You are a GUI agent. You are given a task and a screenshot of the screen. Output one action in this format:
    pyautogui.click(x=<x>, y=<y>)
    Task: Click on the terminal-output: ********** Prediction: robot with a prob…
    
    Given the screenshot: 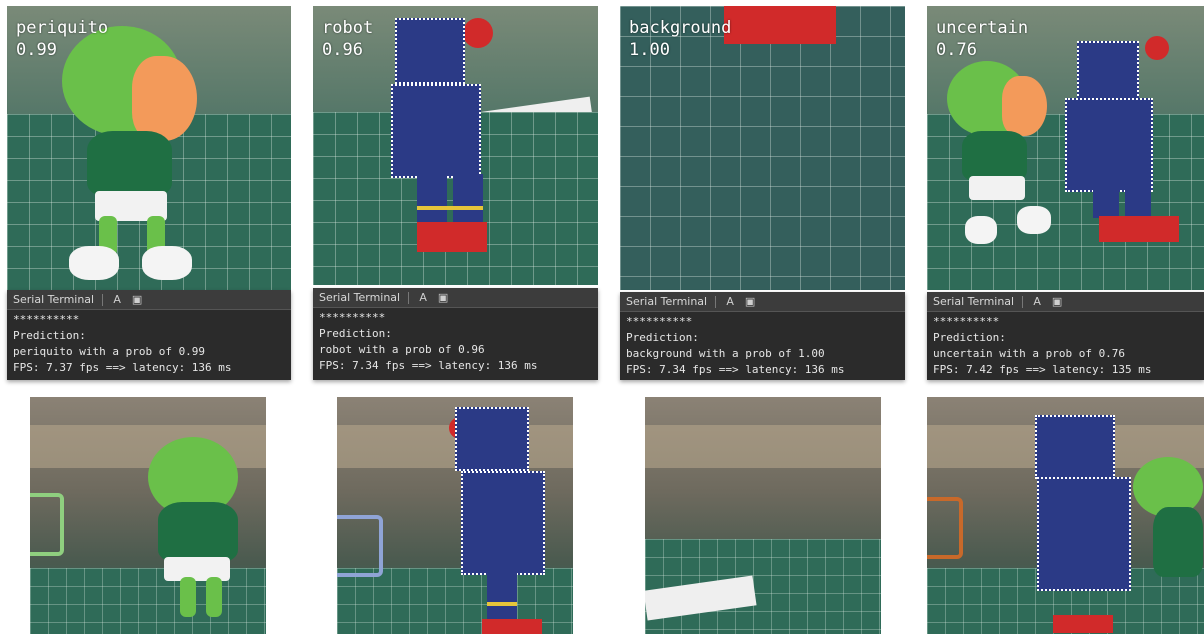 What is the action you would take?
    pyautogui.click(x=455, y=341)
    